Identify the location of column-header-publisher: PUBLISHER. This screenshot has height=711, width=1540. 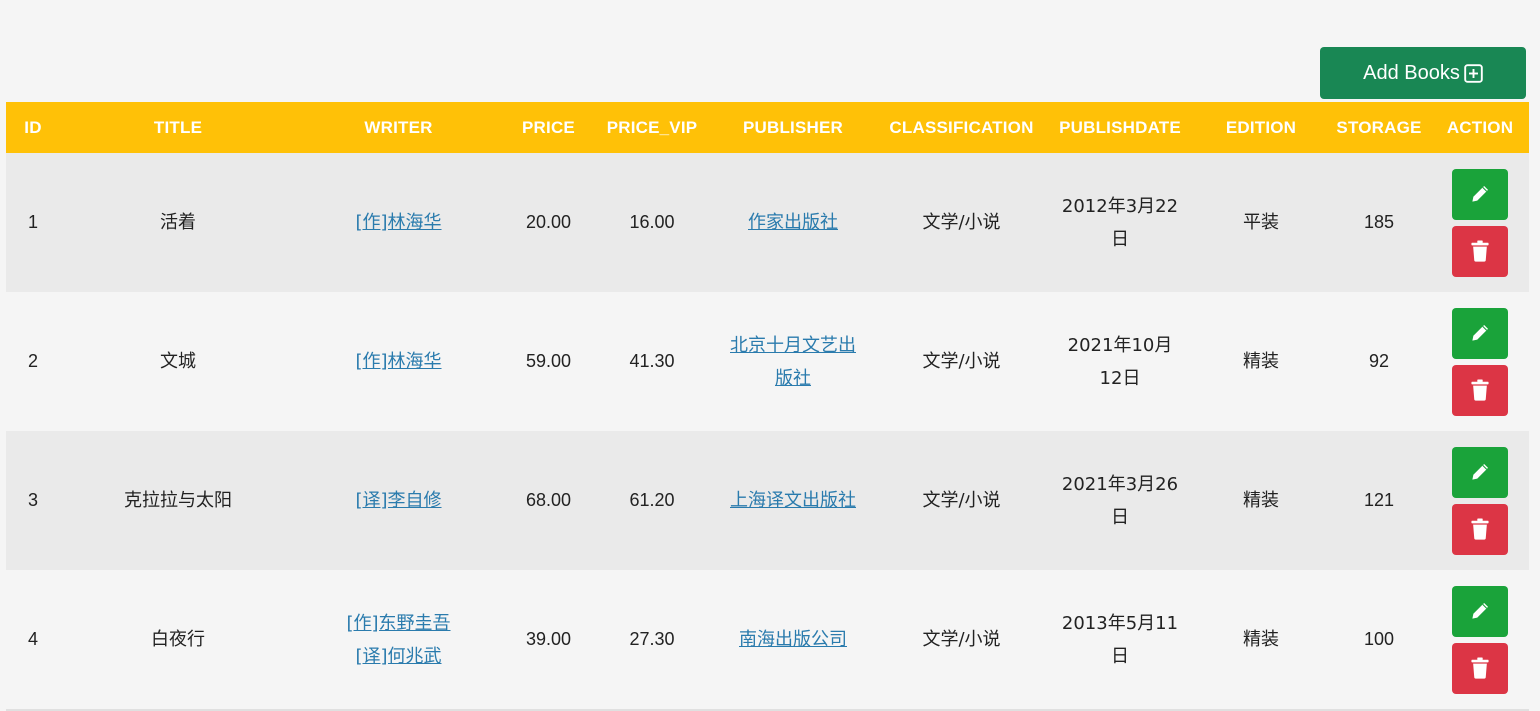
(793, 127).